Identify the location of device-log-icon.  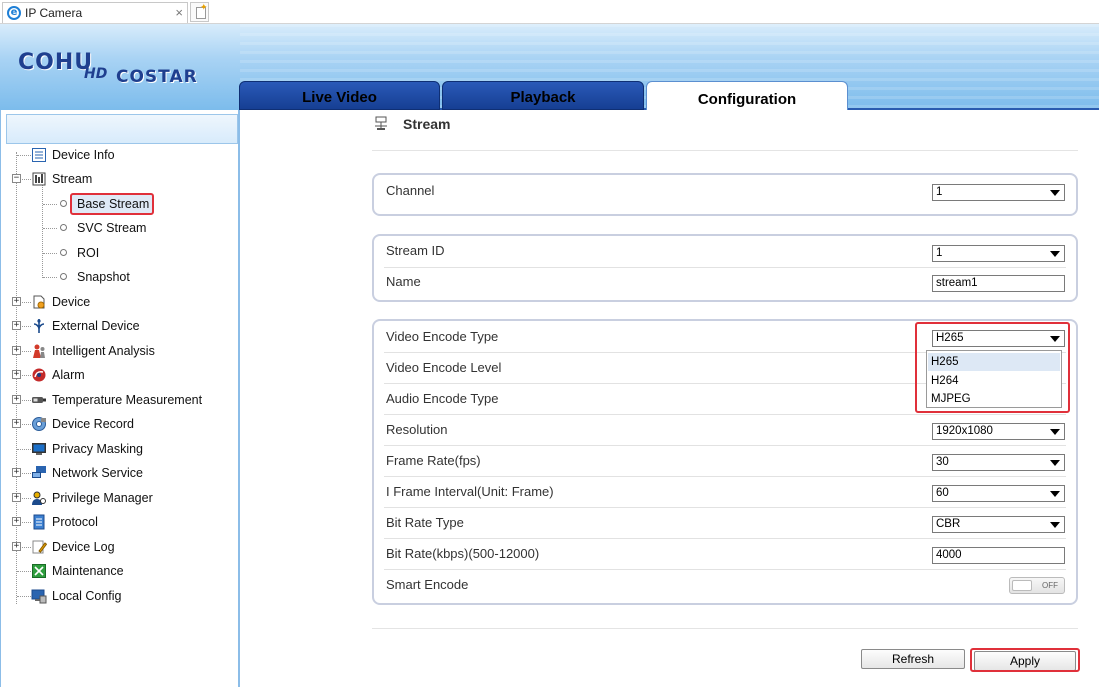
(39, 547).